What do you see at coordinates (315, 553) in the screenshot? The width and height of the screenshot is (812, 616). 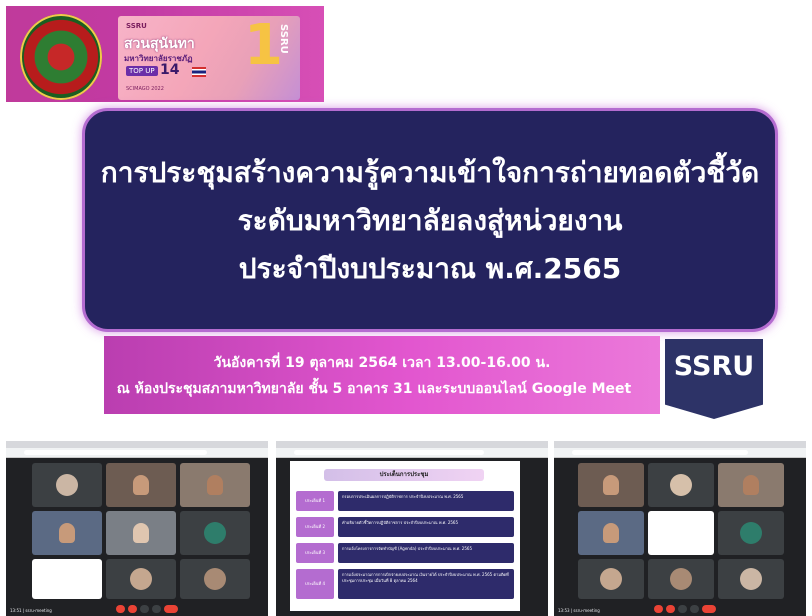 I see `agenda-row-label: ประเด็นที่ 3` at bounding box center [315, 553].